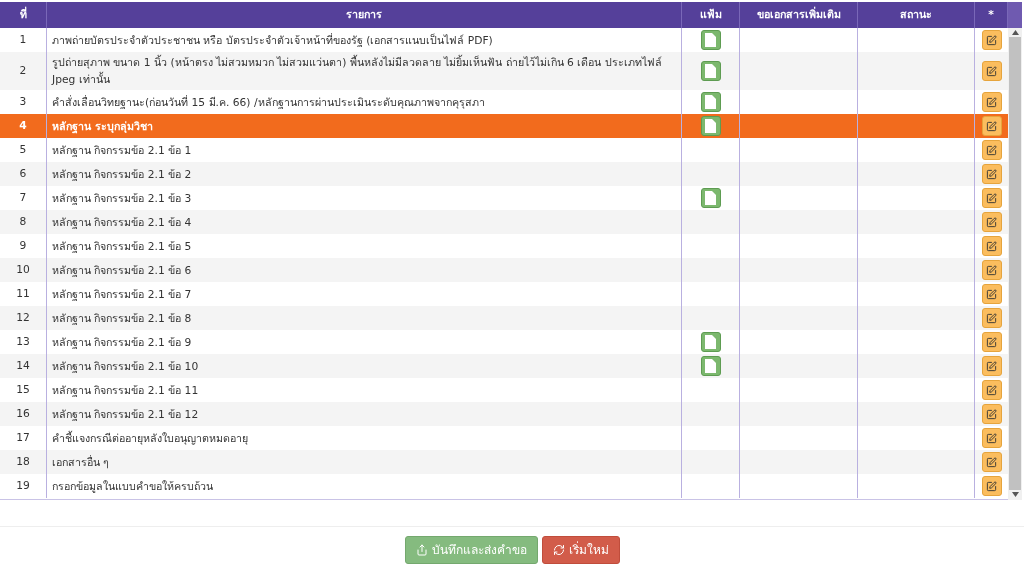 The width and height of the screenshot is (1024, 569). I want to click on row-number: 3, so click(23, 101).